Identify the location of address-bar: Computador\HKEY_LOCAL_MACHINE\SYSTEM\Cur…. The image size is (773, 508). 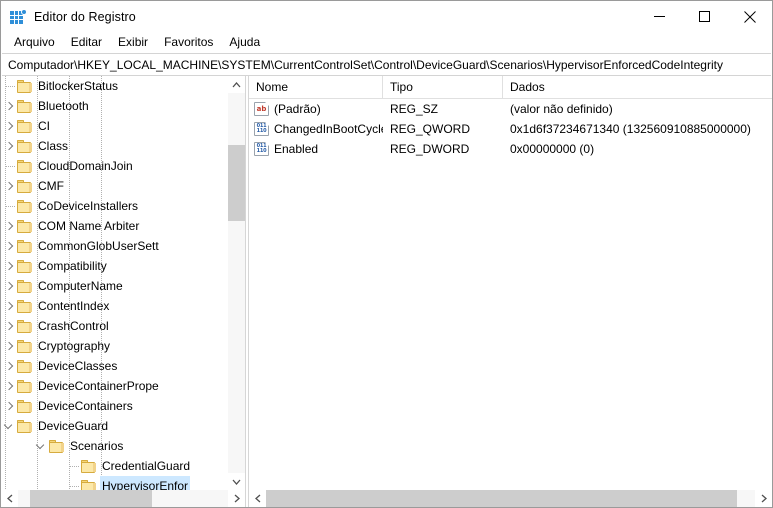
(386, 64).